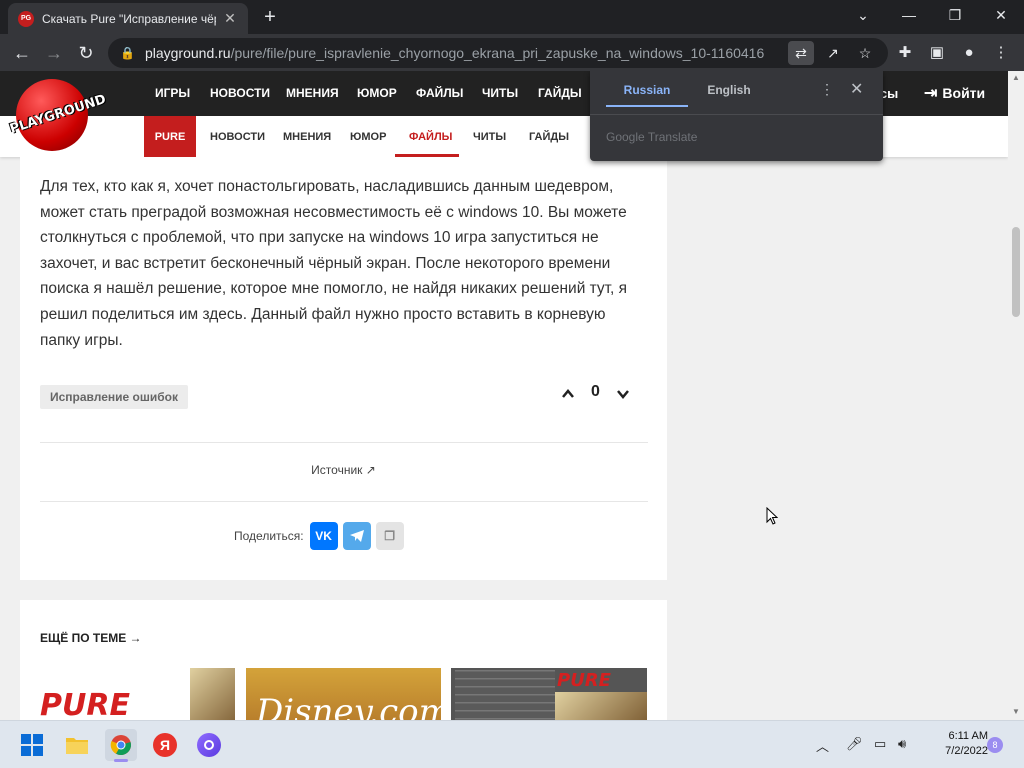 The image size is (1024, 768). I want to click on translate-tab-russian: Russian, so click(647, 93).